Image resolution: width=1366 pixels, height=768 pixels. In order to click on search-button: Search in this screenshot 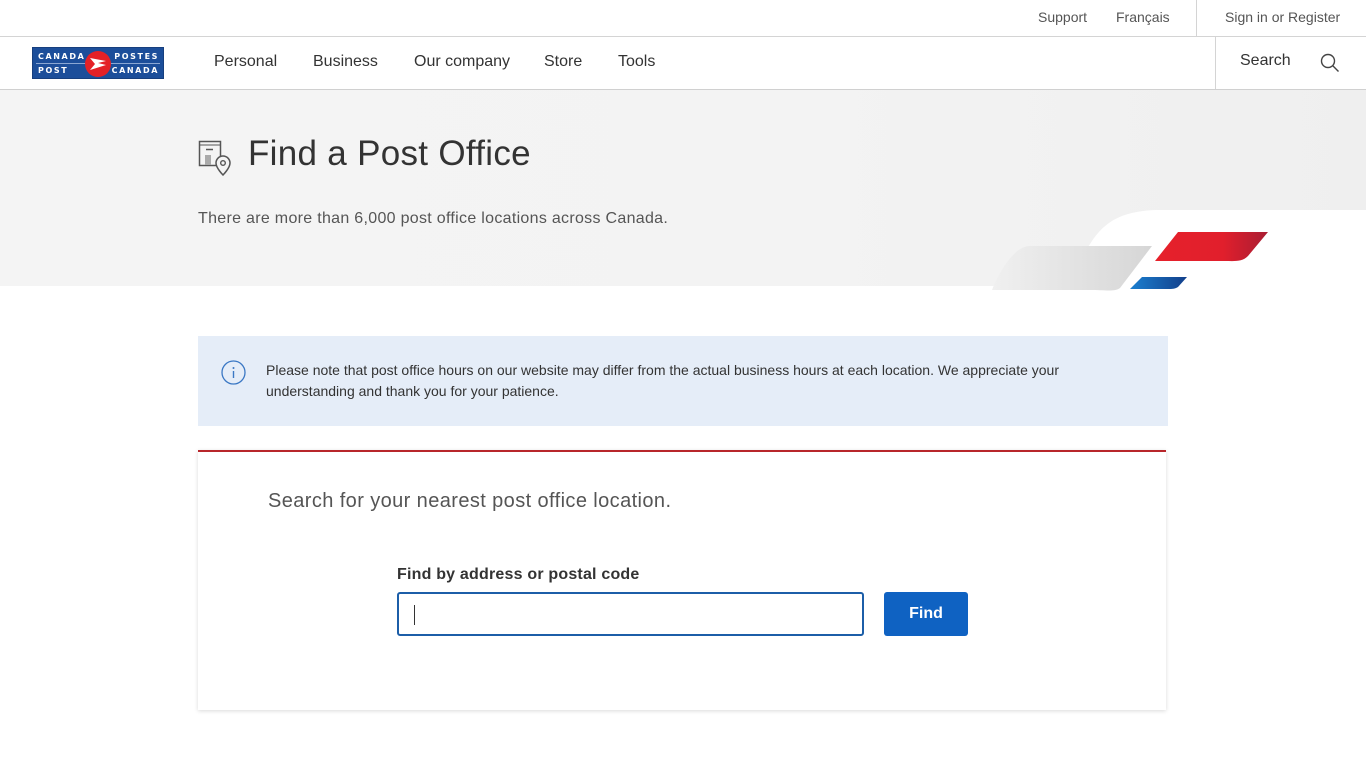, I will do `click(1290, 63)`.